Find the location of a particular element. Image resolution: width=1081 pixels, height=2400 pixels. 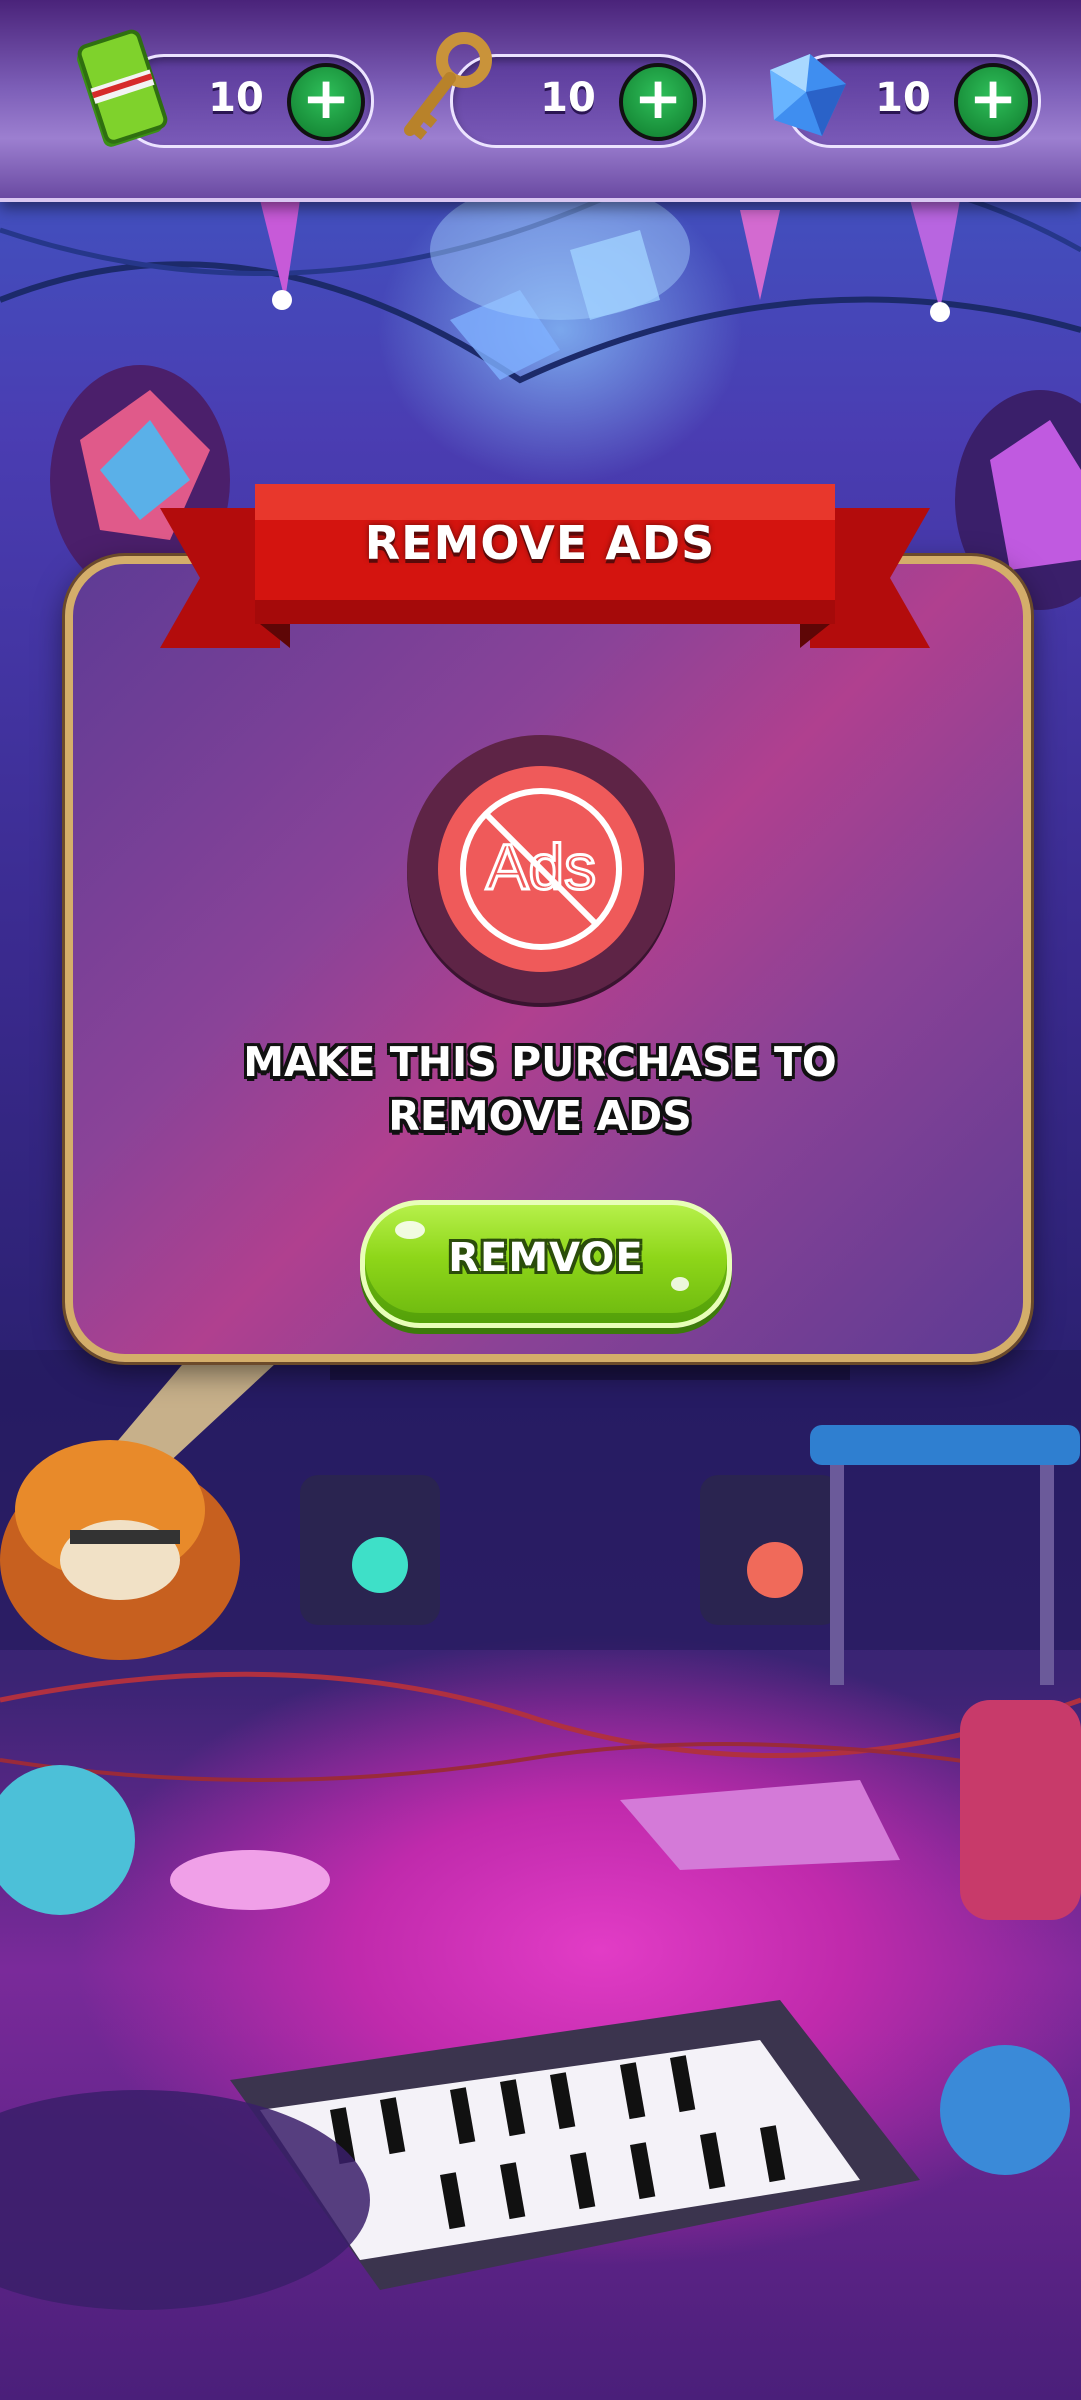

message-line-2: REMOVE ADS is located at coordinates (540, 1116).